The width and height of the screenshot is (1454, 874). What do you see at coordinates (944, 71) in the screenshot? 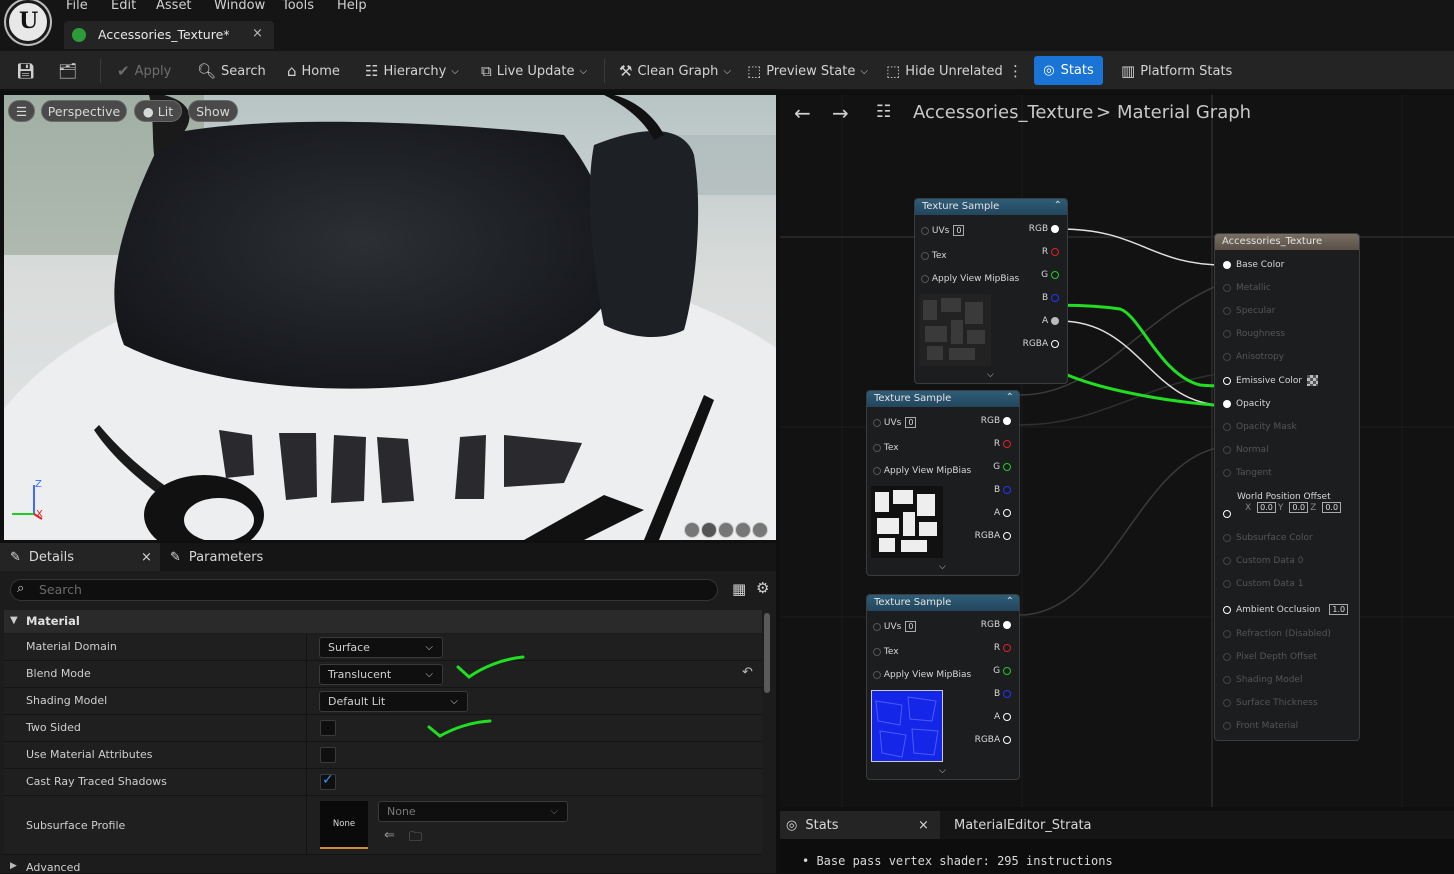
I see `hide-unrelated-button: ⬚ Hide Unrelated` at bounding box center [944, 71].